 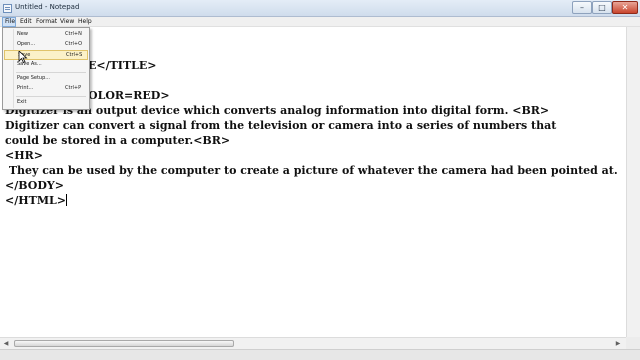 I want to click on menu-item-shortcut: Ctrl+N, so click(x=73, y=34).